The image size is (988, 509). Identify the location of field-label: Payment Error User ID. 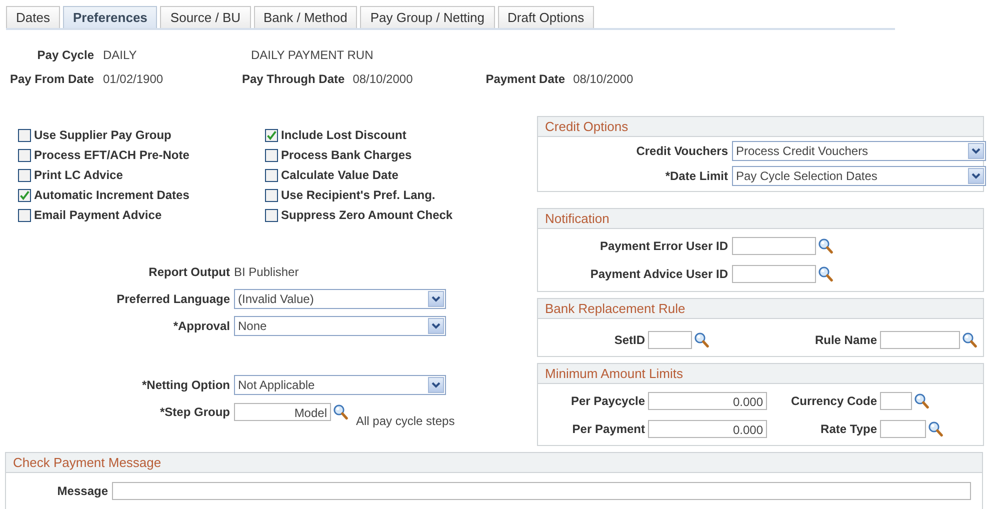
(663, 246).